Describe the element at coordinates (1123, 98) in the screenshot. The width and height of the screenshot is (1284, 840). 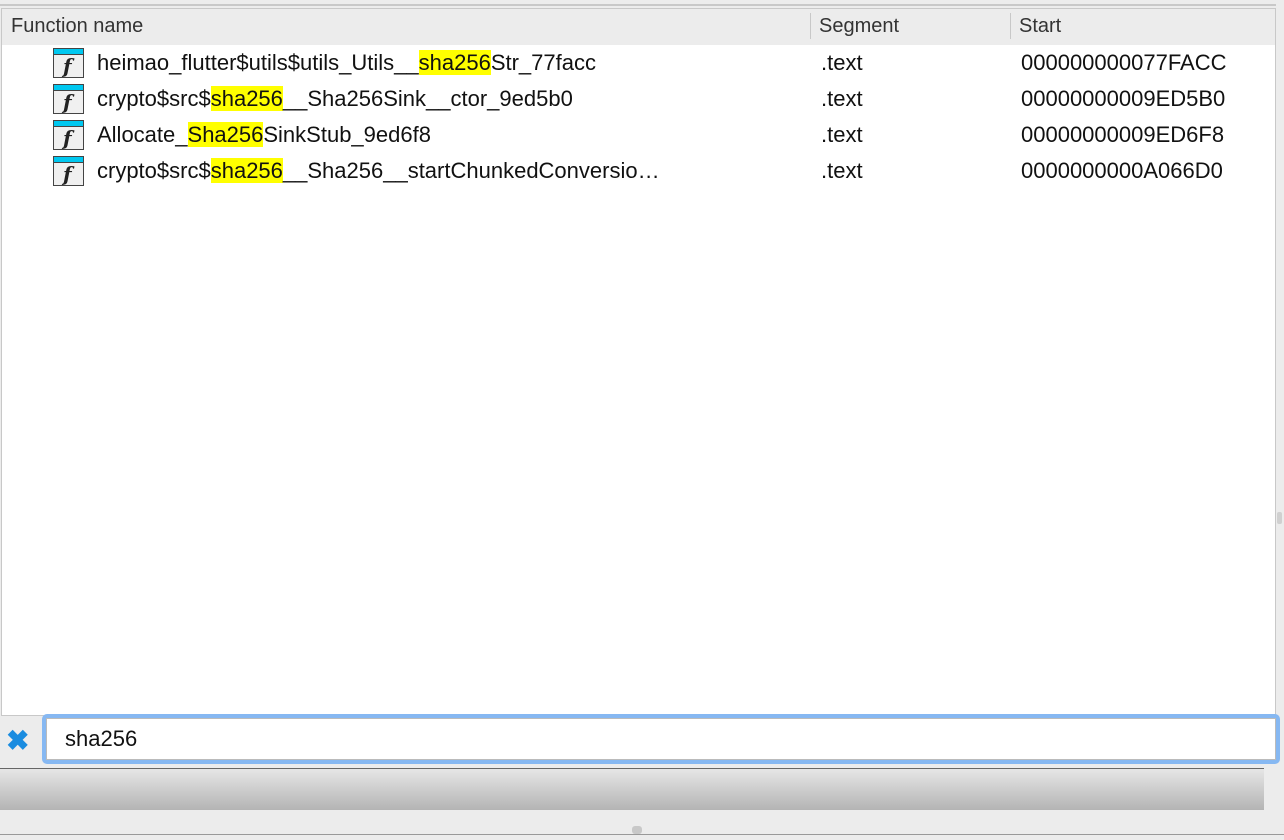
I see `start-address-cell: 00000000009ED5B0` at that location.